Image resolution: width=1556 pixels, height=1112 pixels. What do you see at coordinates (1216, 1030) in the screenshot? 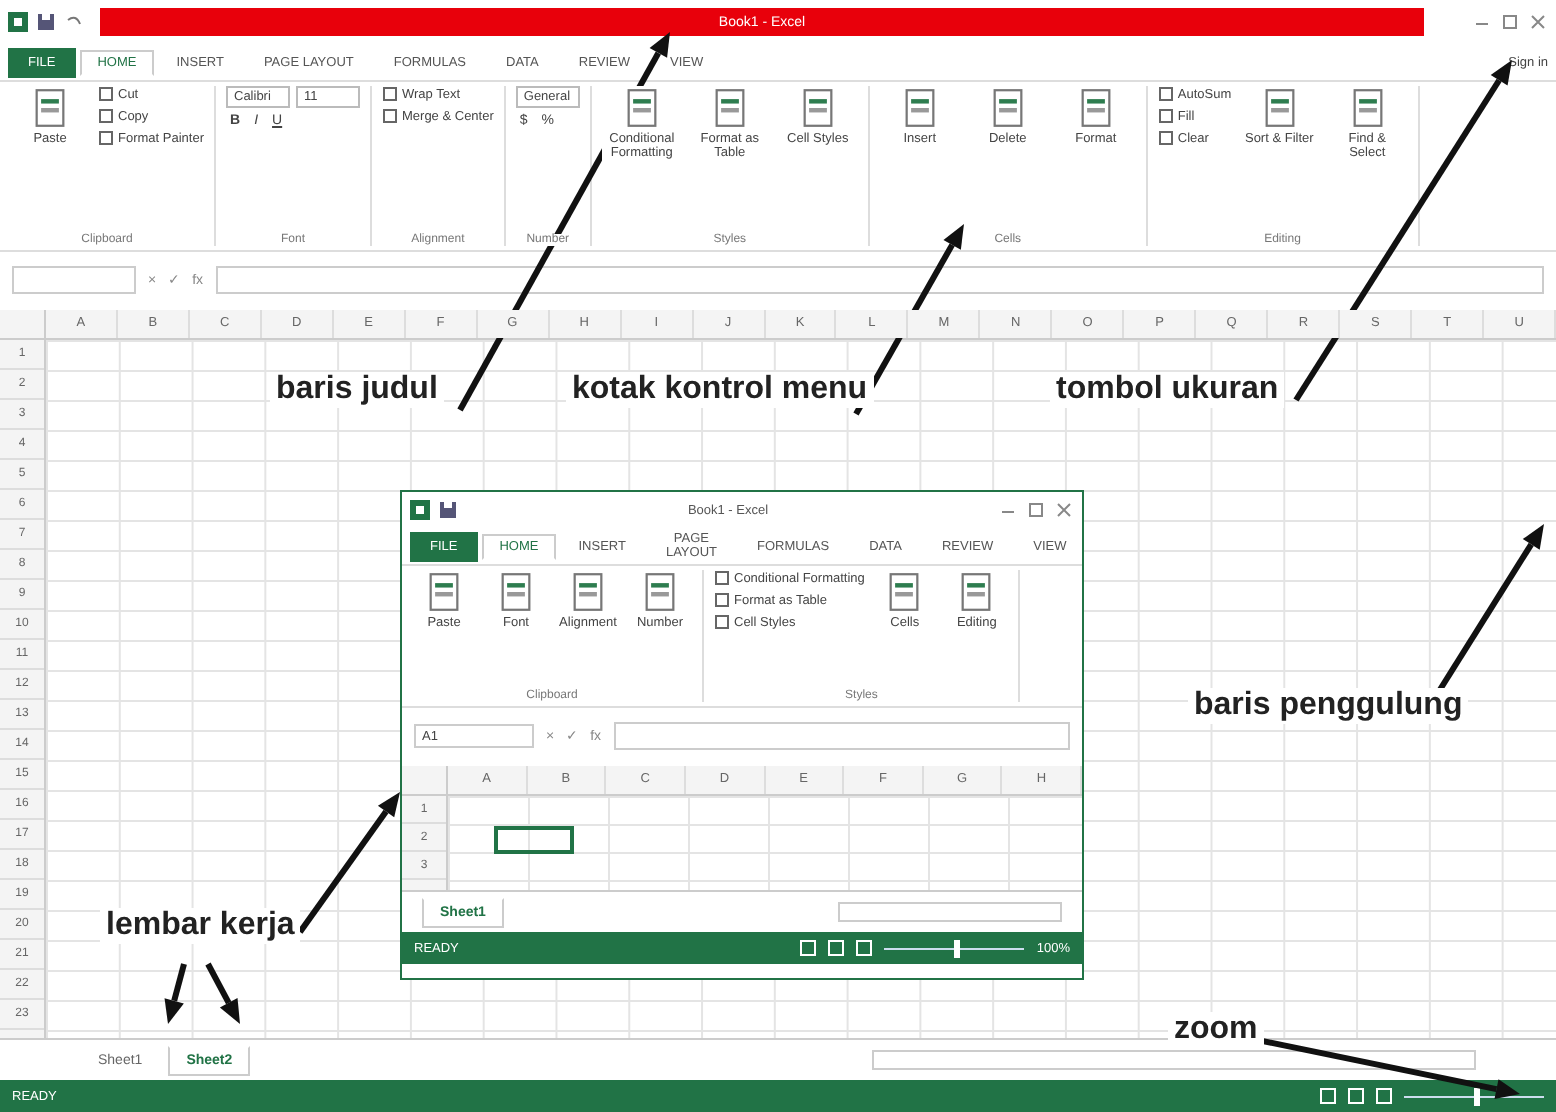
I see `annotation-label: zoom` at bounding box center [1216, 1030].